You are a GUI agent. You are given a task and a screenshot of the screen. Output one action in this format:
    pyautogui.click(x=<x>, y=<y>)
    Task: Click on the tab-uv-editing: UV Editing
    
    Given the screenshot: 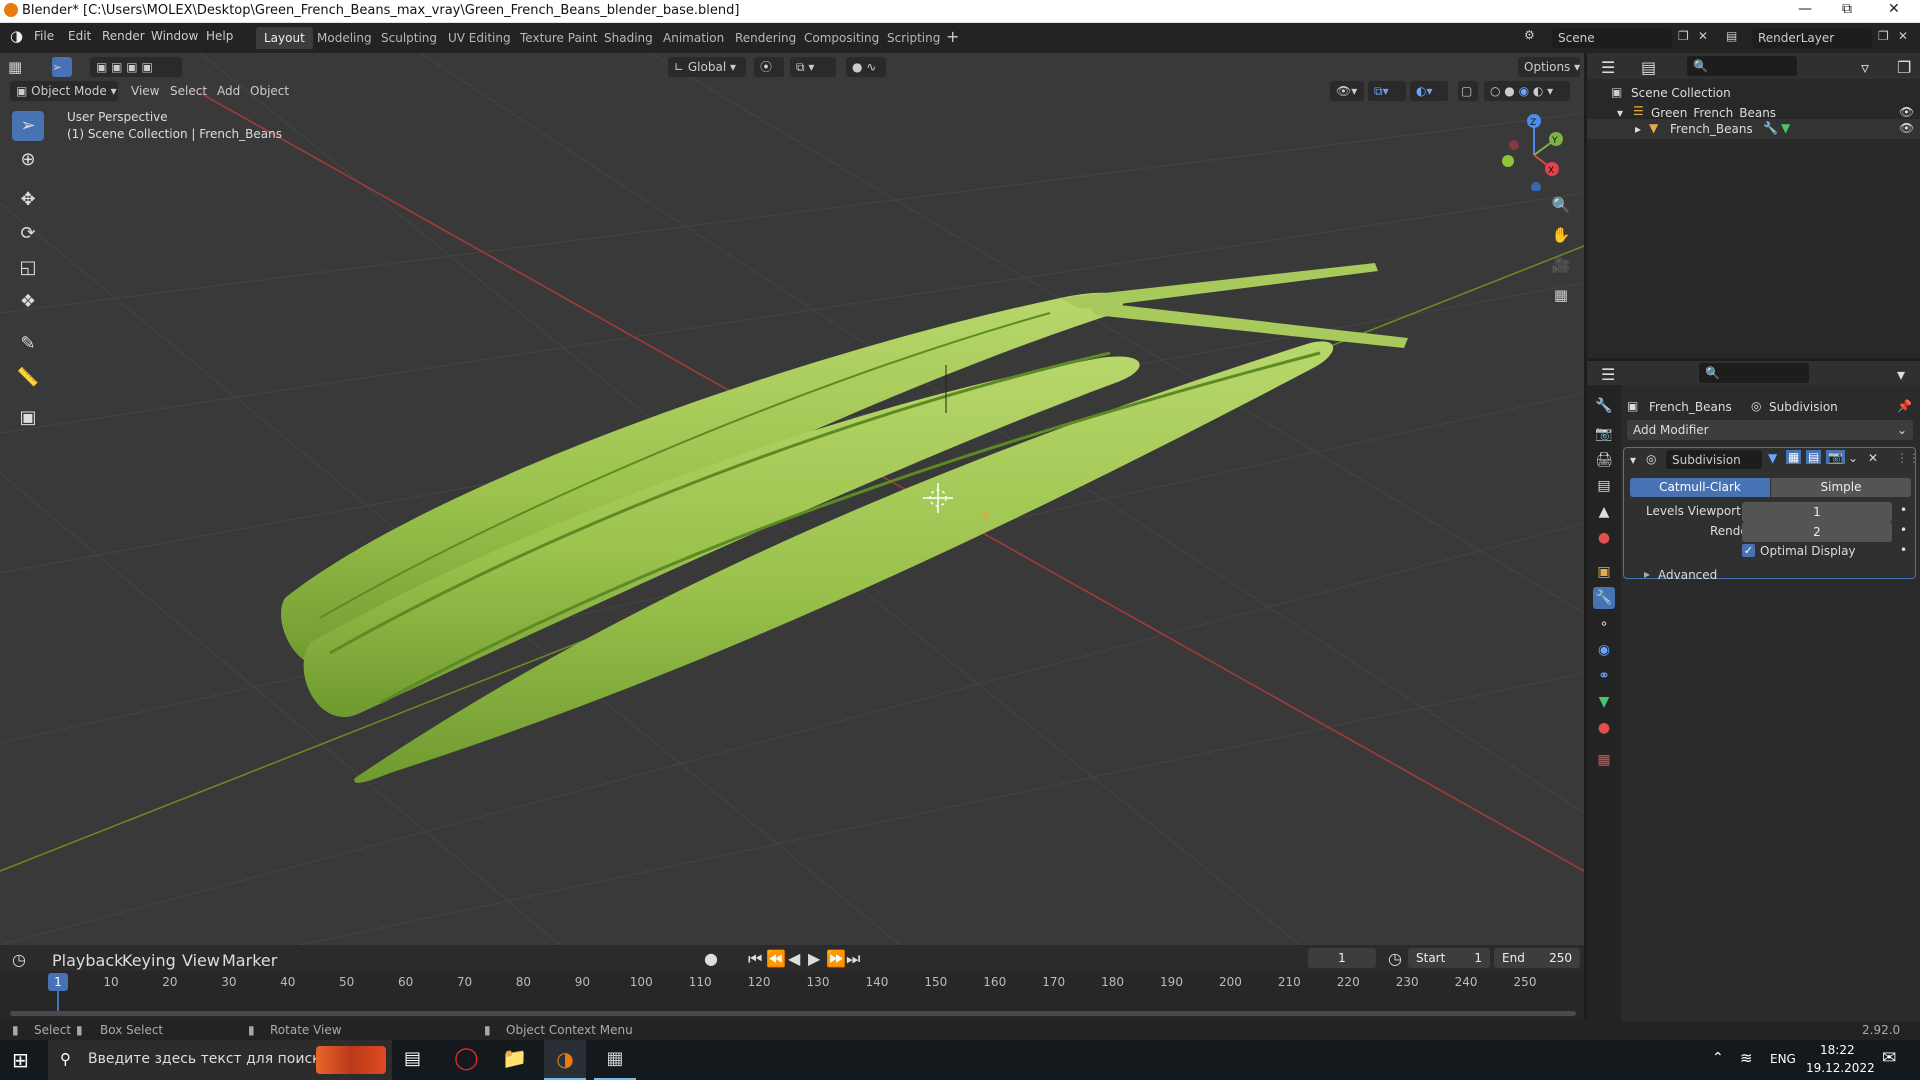 What is the action you would take?
    pyautogui.click(x=479, y=38)
    